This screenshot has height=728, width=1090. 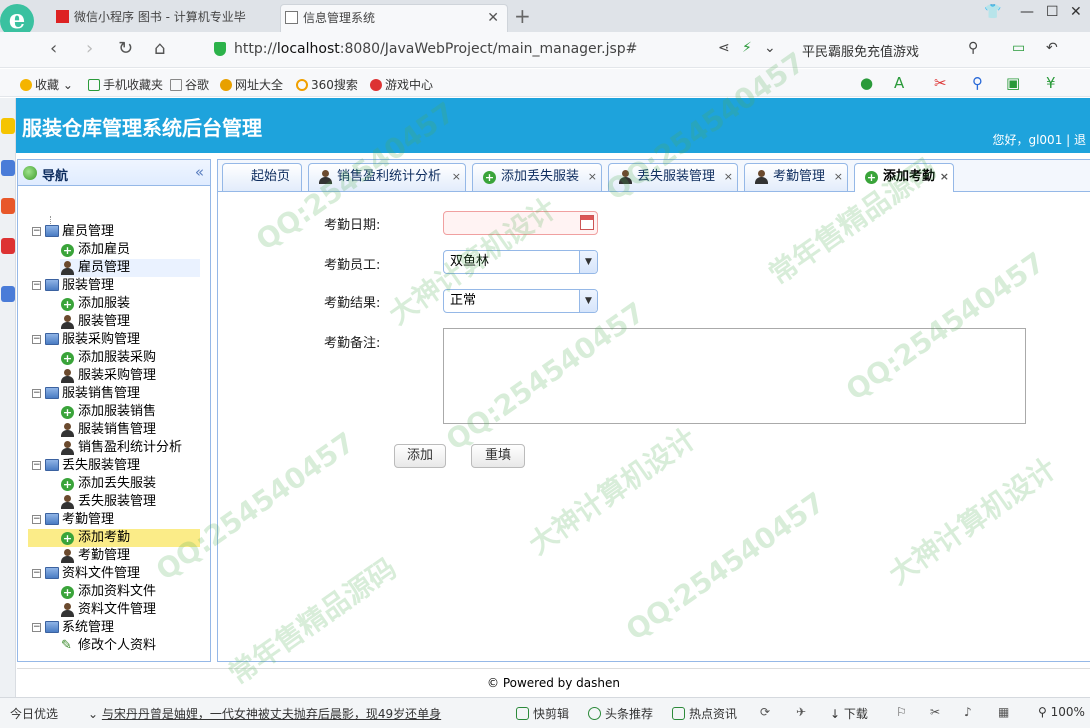 I want to click on tree-item-add-sales: + 添加服装销售, so click(x=108, y=412).